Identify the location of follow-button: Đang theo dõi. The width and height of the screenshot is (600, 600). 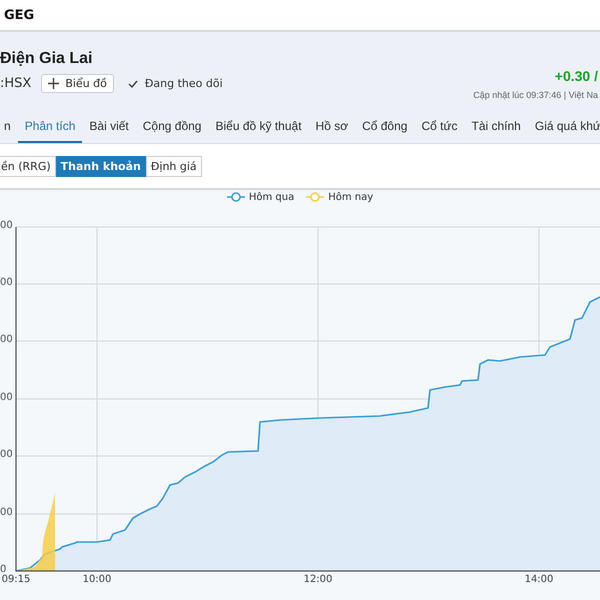
(175, 83).